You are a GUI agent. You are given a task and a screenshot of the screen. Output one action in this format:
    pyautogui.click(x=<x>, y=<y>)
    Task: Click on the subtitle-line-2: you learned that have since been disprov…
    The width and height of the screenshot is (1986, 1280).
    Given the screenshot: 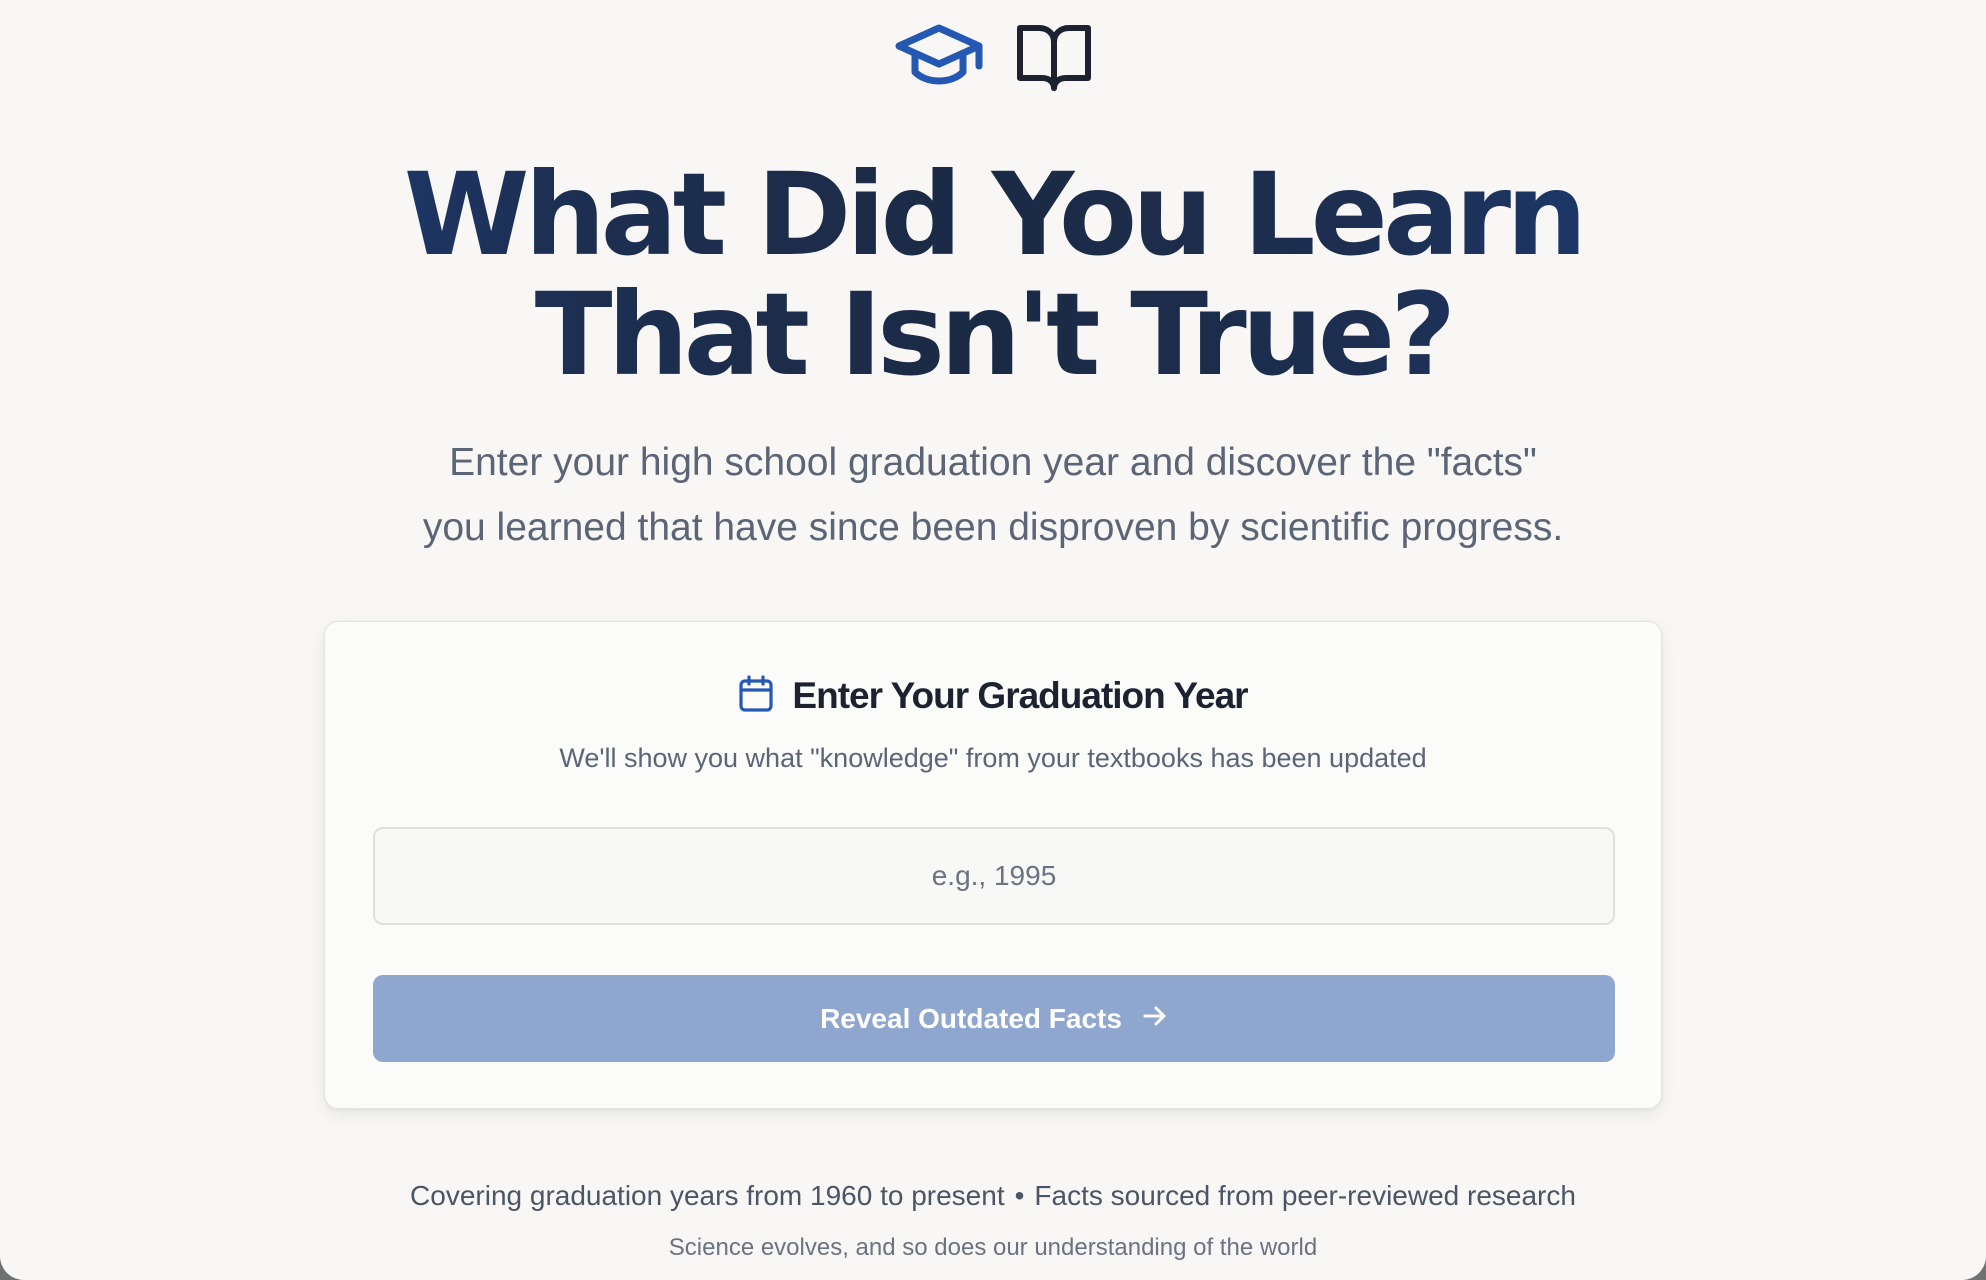 What is the action you would take?
    pyautogui.click(x=993, y=527)
    